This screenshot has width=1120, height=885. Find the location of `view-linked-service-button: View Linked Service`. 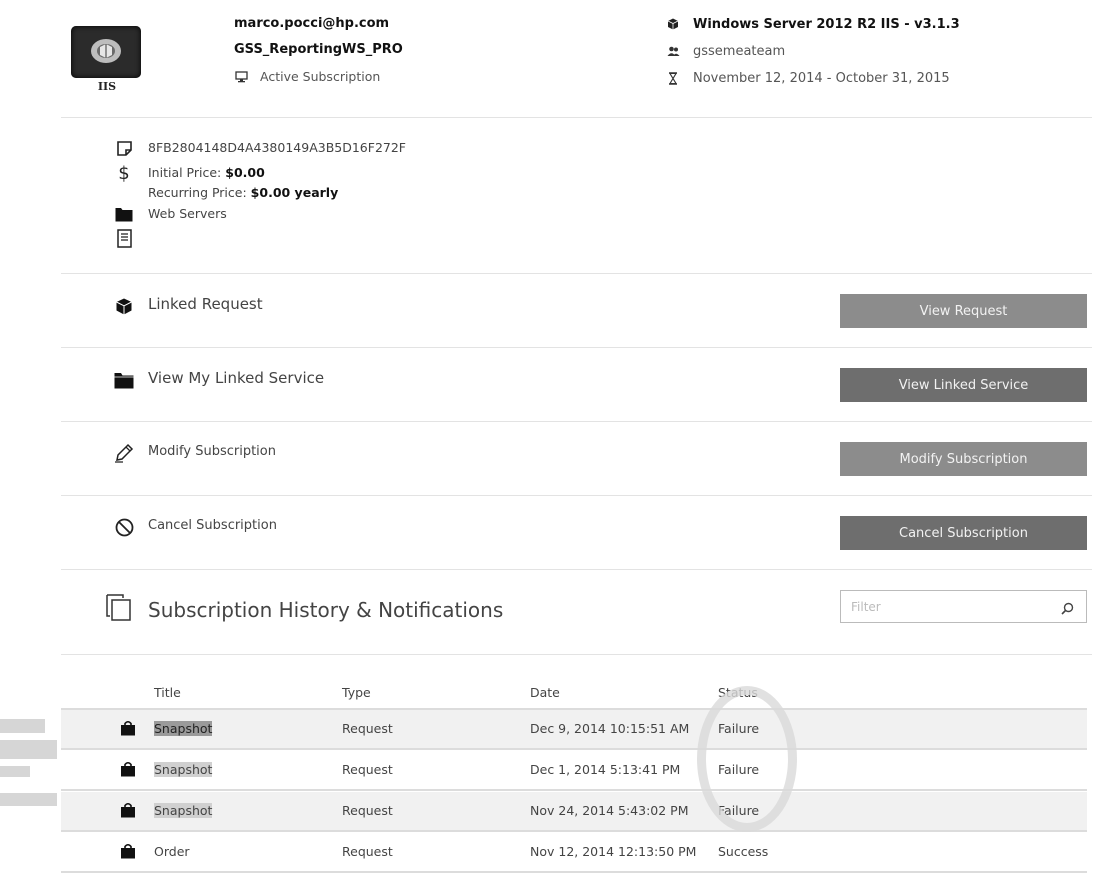

view-linked-service-button: View Linked Service is located at coordinates (963, 385).